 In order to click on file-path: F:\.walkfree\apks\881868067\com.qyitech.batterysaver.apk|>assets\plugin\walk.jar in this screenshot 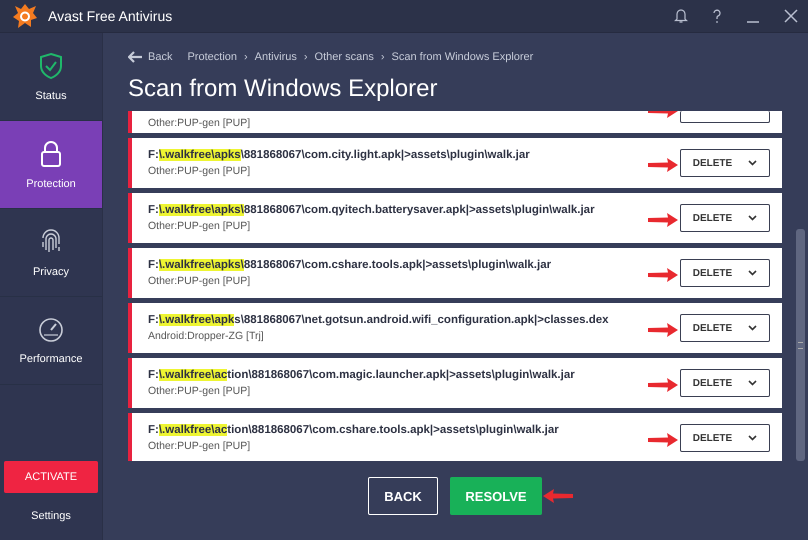, I will do `click(372, 210)`.